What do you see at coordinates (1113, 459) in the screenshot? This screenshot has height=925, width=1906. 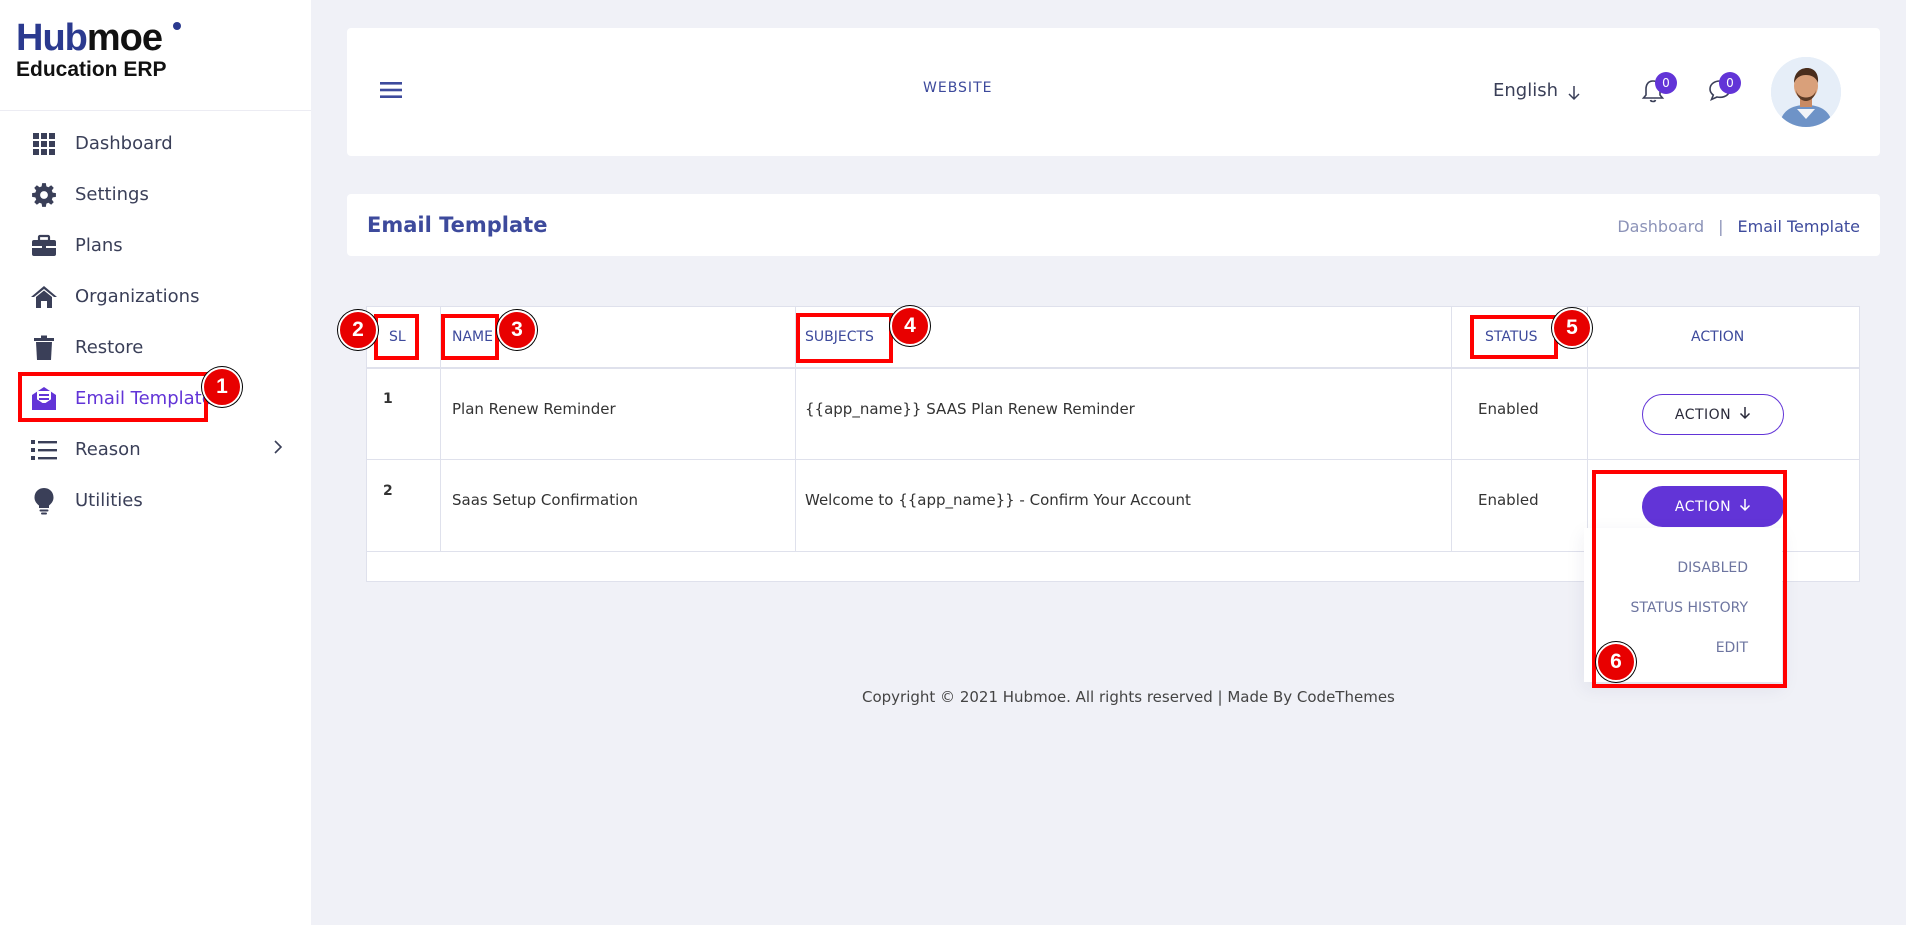 I see `row-divider` at bounding box center [1113, 459].